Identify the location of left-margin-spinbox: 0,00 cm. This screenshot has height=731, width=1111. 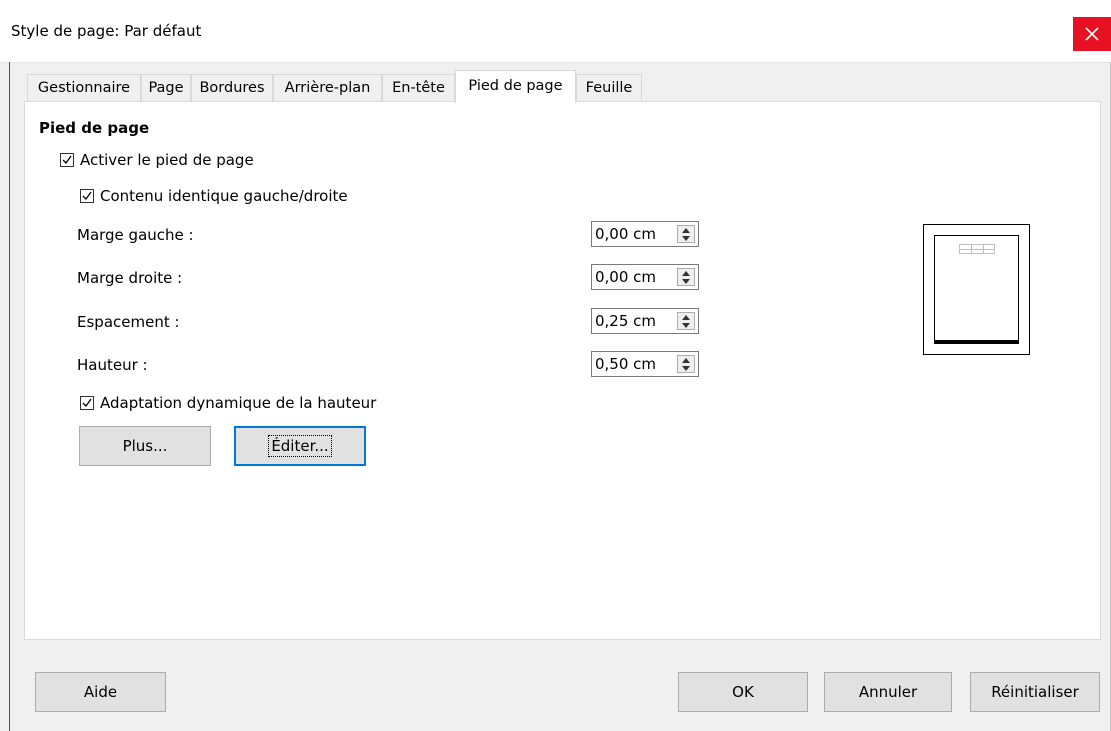
(645, 234).